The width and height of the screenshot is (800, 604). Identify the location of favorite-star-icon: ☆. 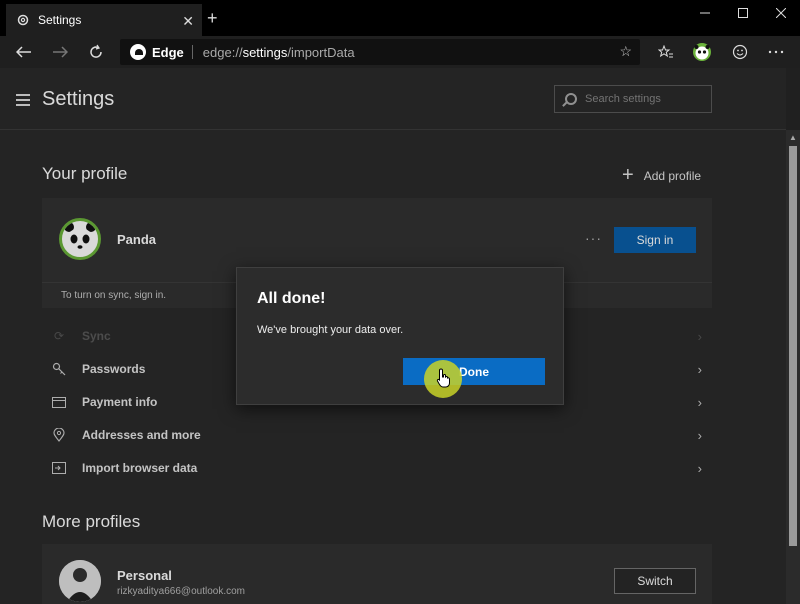
(625, 51).